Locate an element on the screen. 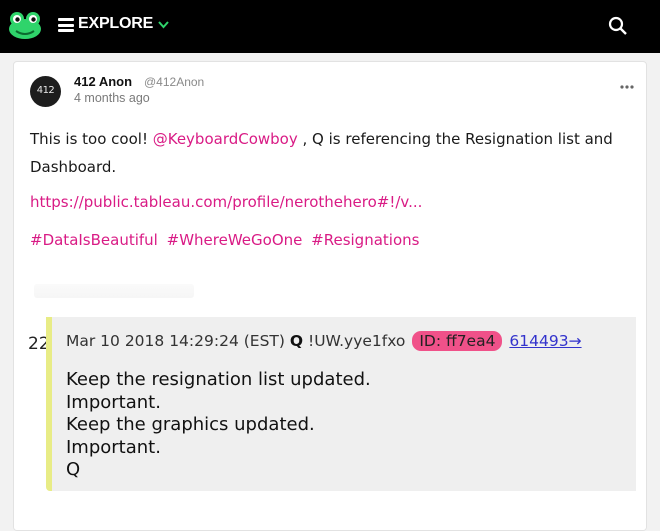  drop-date: Mar 10 2018 14:29:24 (EST) is located at coordinates (175, 341).